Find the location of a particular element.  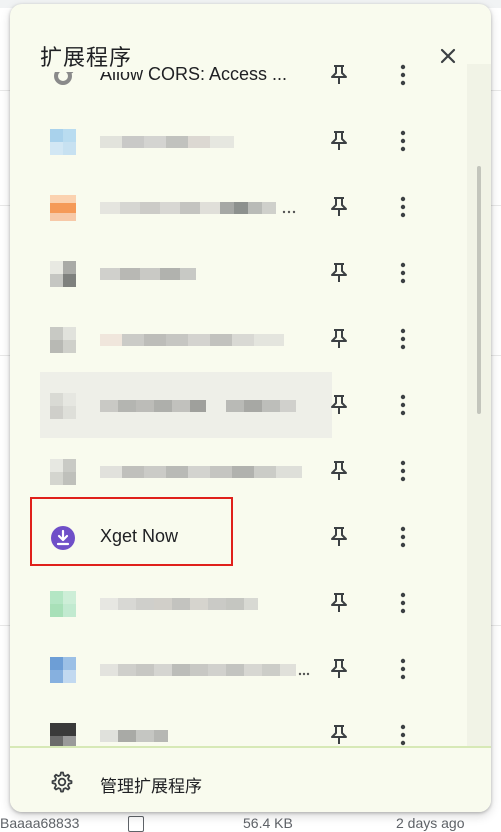

manage-extensions-button: 管理扩展程序 is located at coordinates (250, 779).